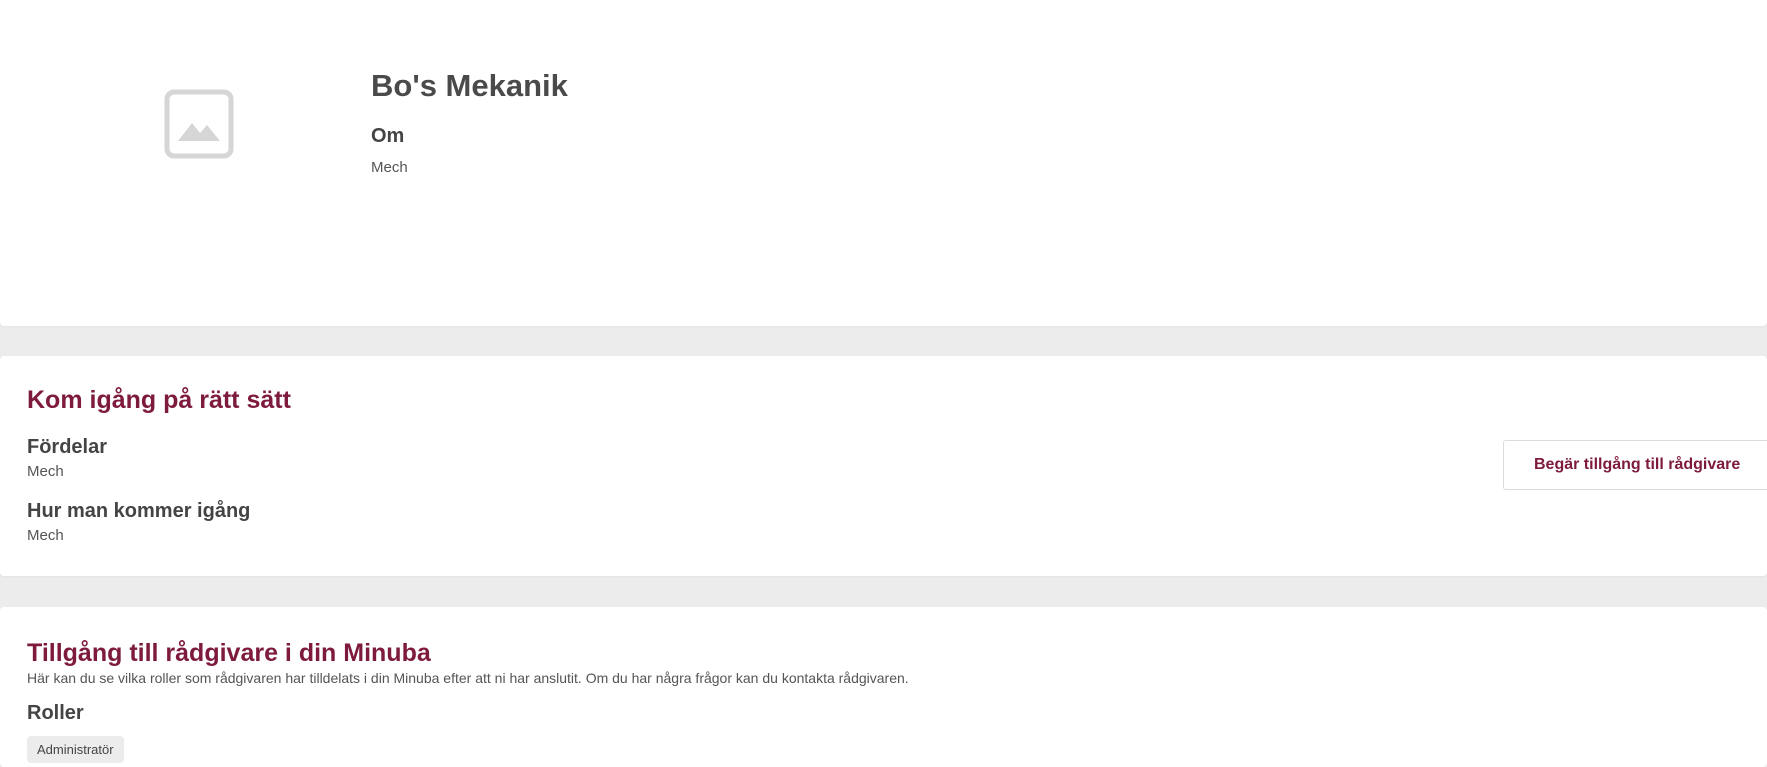 This screenshot has height=767, width=1767. I want to click on getting-started-title: Kom igång på rätt sätt, so click(159, 400).